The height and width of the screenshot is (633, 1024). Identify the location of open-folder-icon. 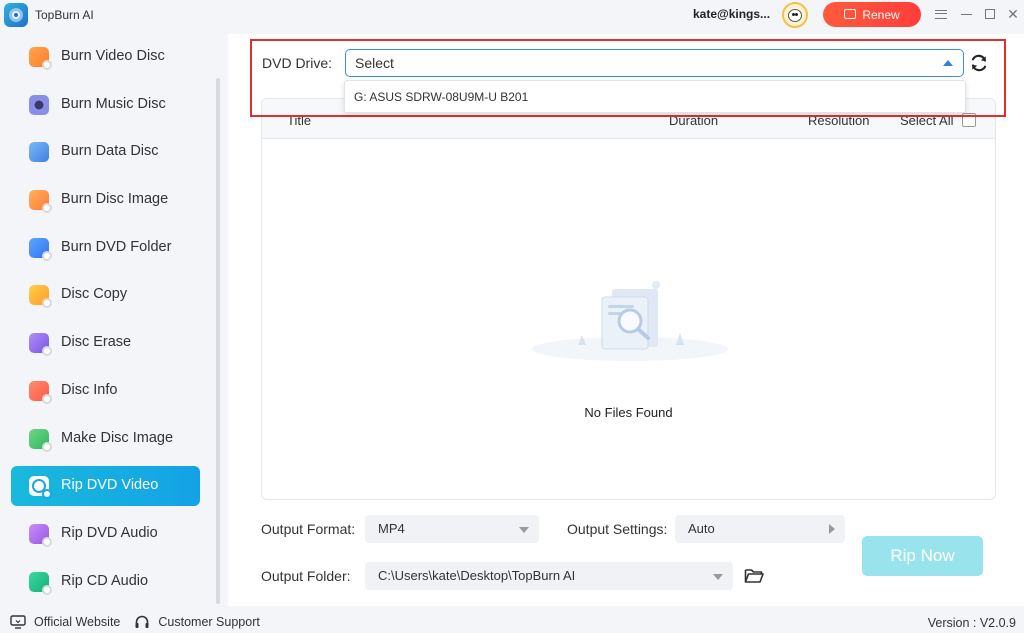
(754, 576).